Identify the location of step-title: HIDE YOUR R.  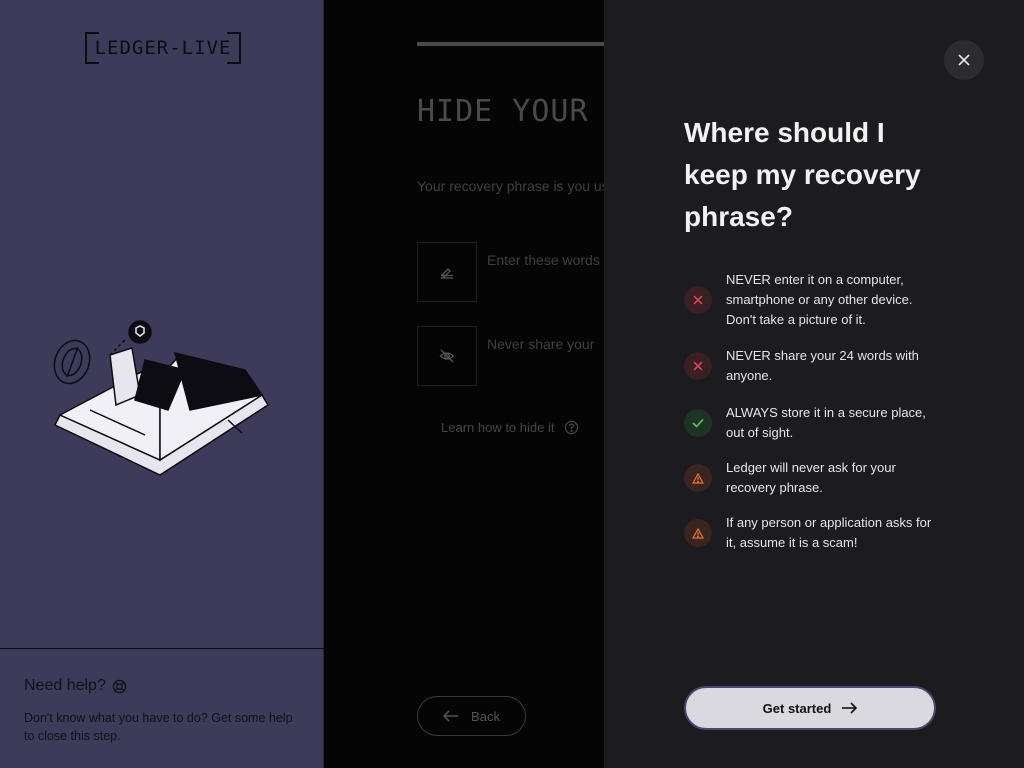
(510, 111).